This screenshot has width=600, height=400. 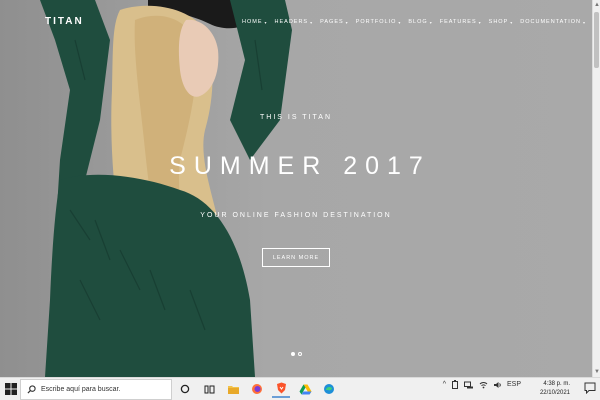 What do you see at coordinates (185, 389) in the screenshot?
I see `cortana-icon` at bounding box center [185, 389].